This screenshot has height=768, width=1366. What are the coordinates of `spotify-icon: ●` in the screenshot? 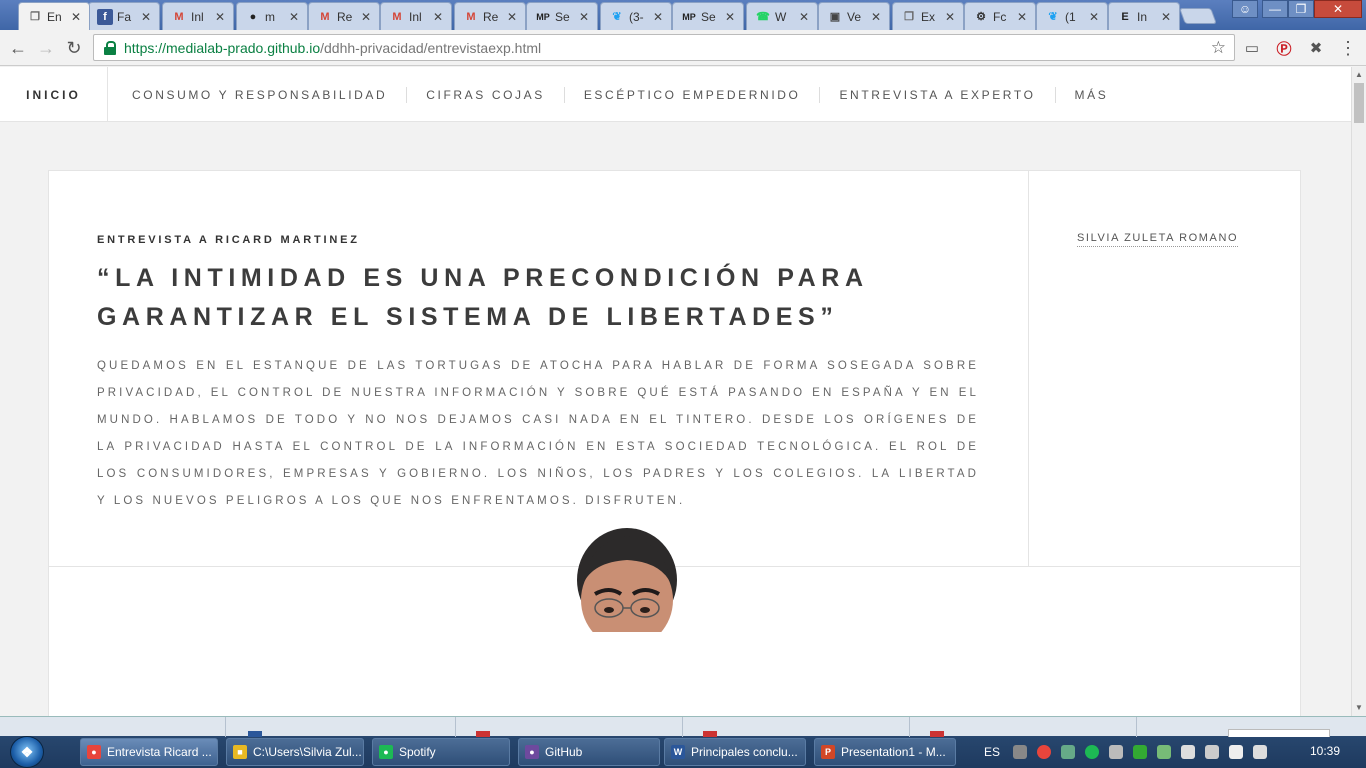 It's located at (386, 752).